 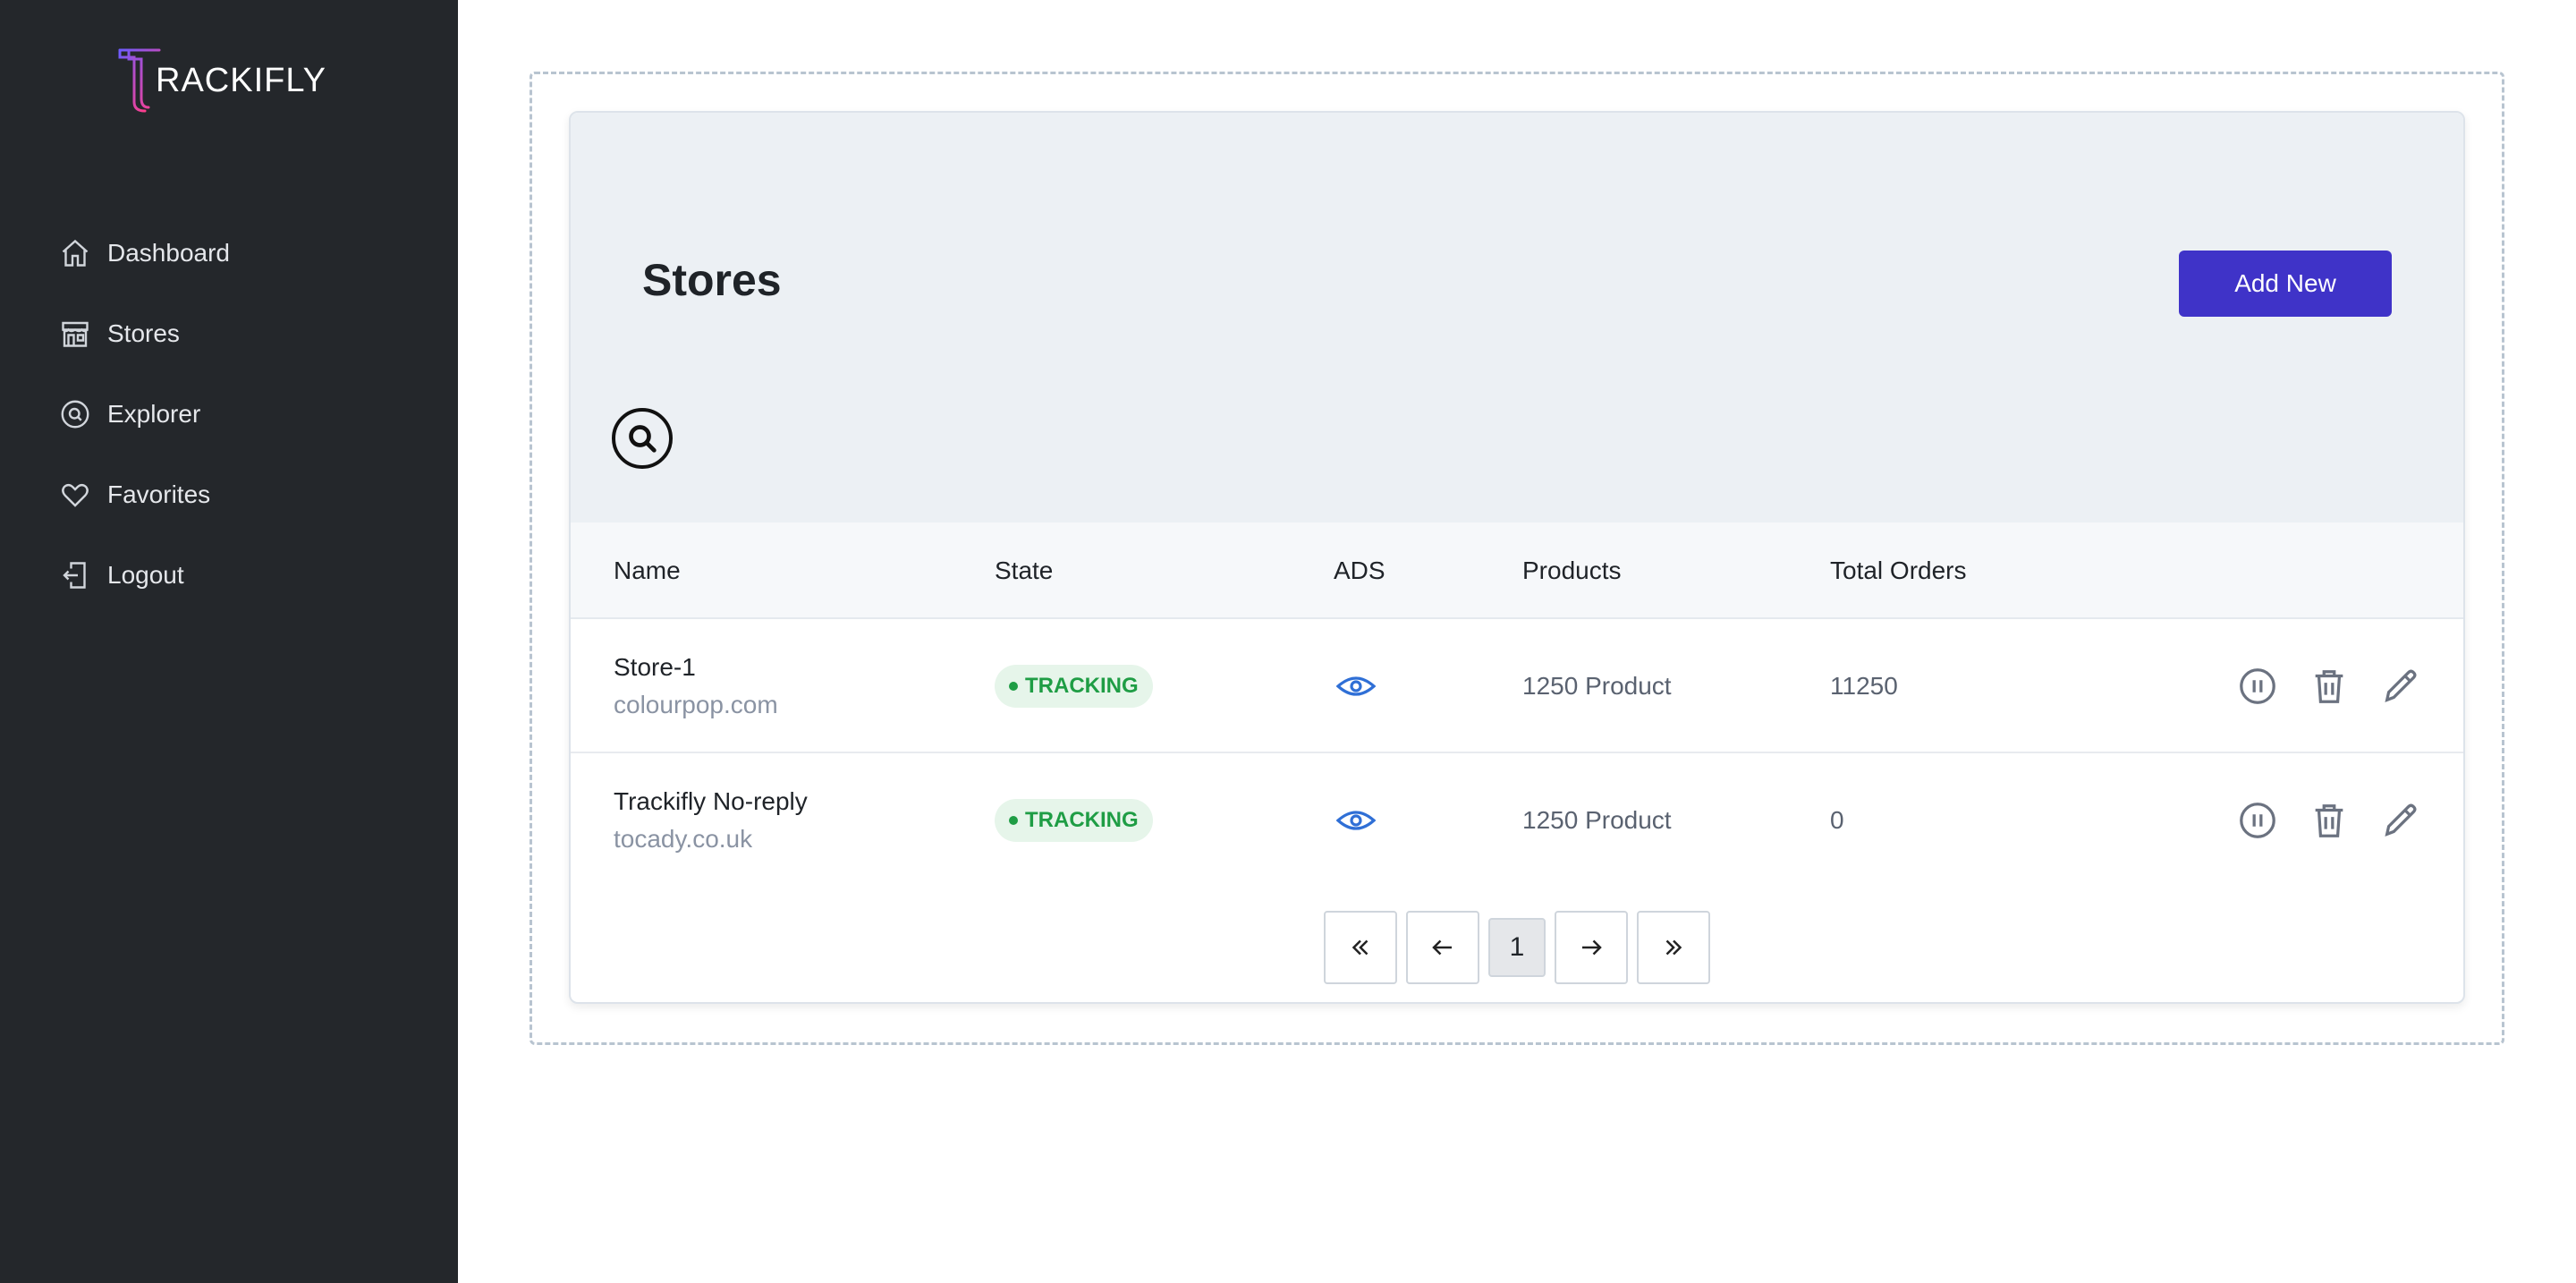 I want to click on logo-text: RACKIFLY, so click(x=241, y=80).